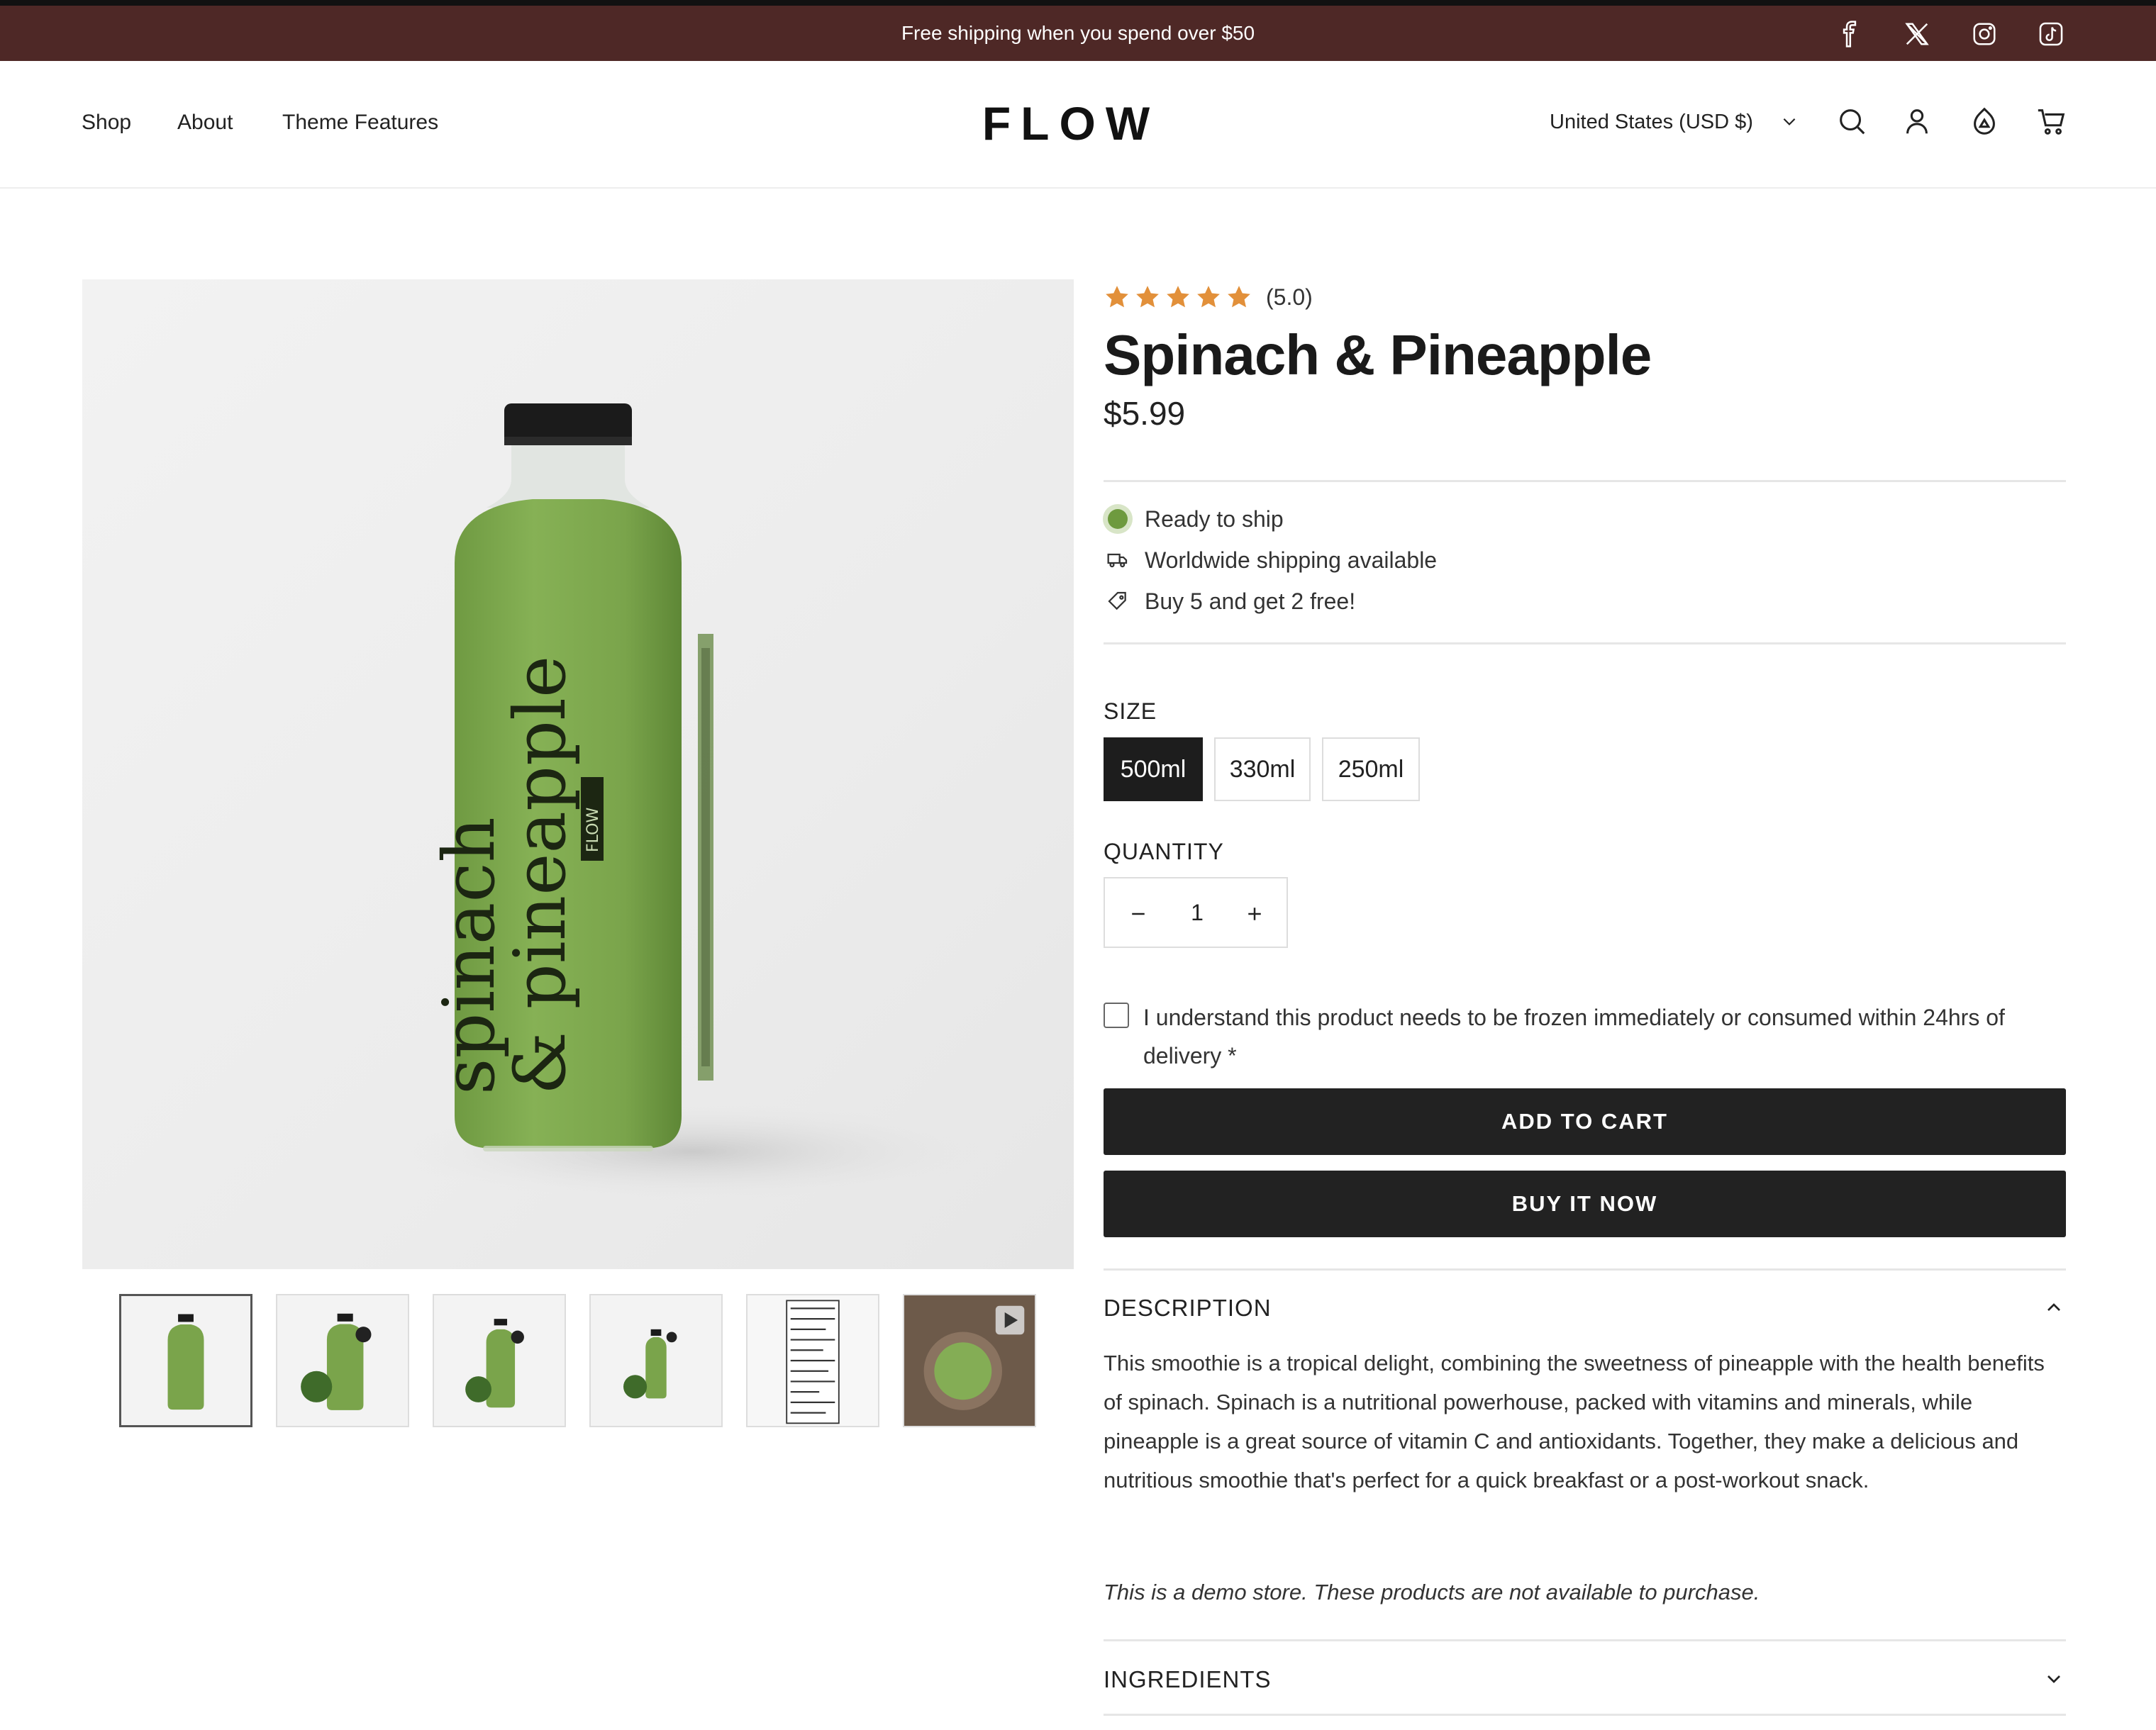 This screenshot has height=1730, width=2156. I want to click on quantity-increase-button, so click(1254, 914).